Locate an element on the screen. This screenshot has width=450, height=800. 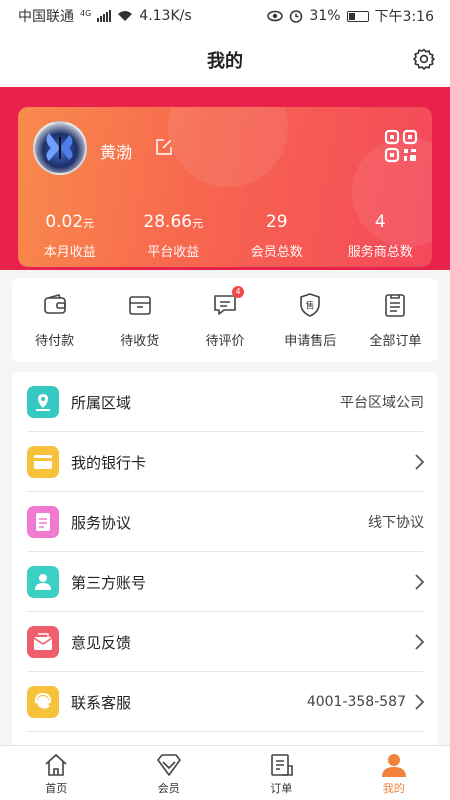
orders-list-icon is located at coordinates (395, 305).